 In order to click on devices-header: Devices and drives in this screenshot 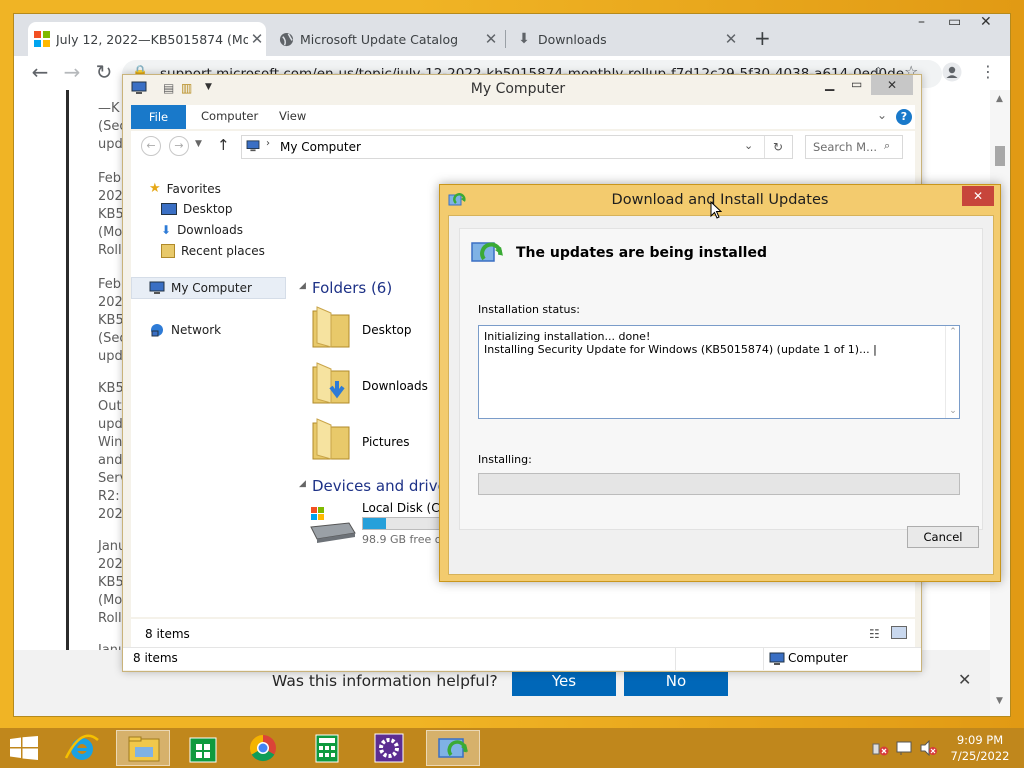, I will do `click(383, 486)`.